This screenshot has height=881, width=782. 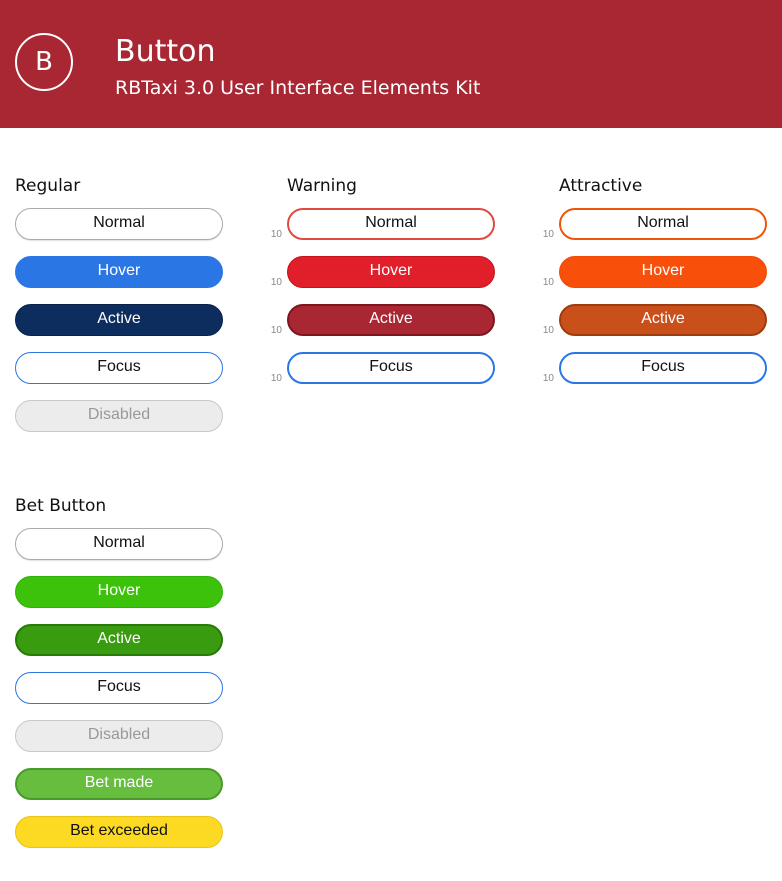 I want to click on bet-disabled-button: Disabled, so click(x=119, y=736).